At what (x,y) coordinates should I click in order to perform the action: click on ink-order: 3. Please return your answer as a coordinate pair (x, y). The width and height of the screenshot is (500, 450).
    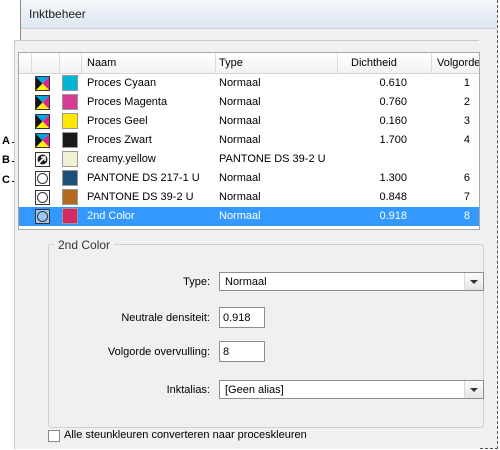
    Looking at the image, I should click on (466, 121).